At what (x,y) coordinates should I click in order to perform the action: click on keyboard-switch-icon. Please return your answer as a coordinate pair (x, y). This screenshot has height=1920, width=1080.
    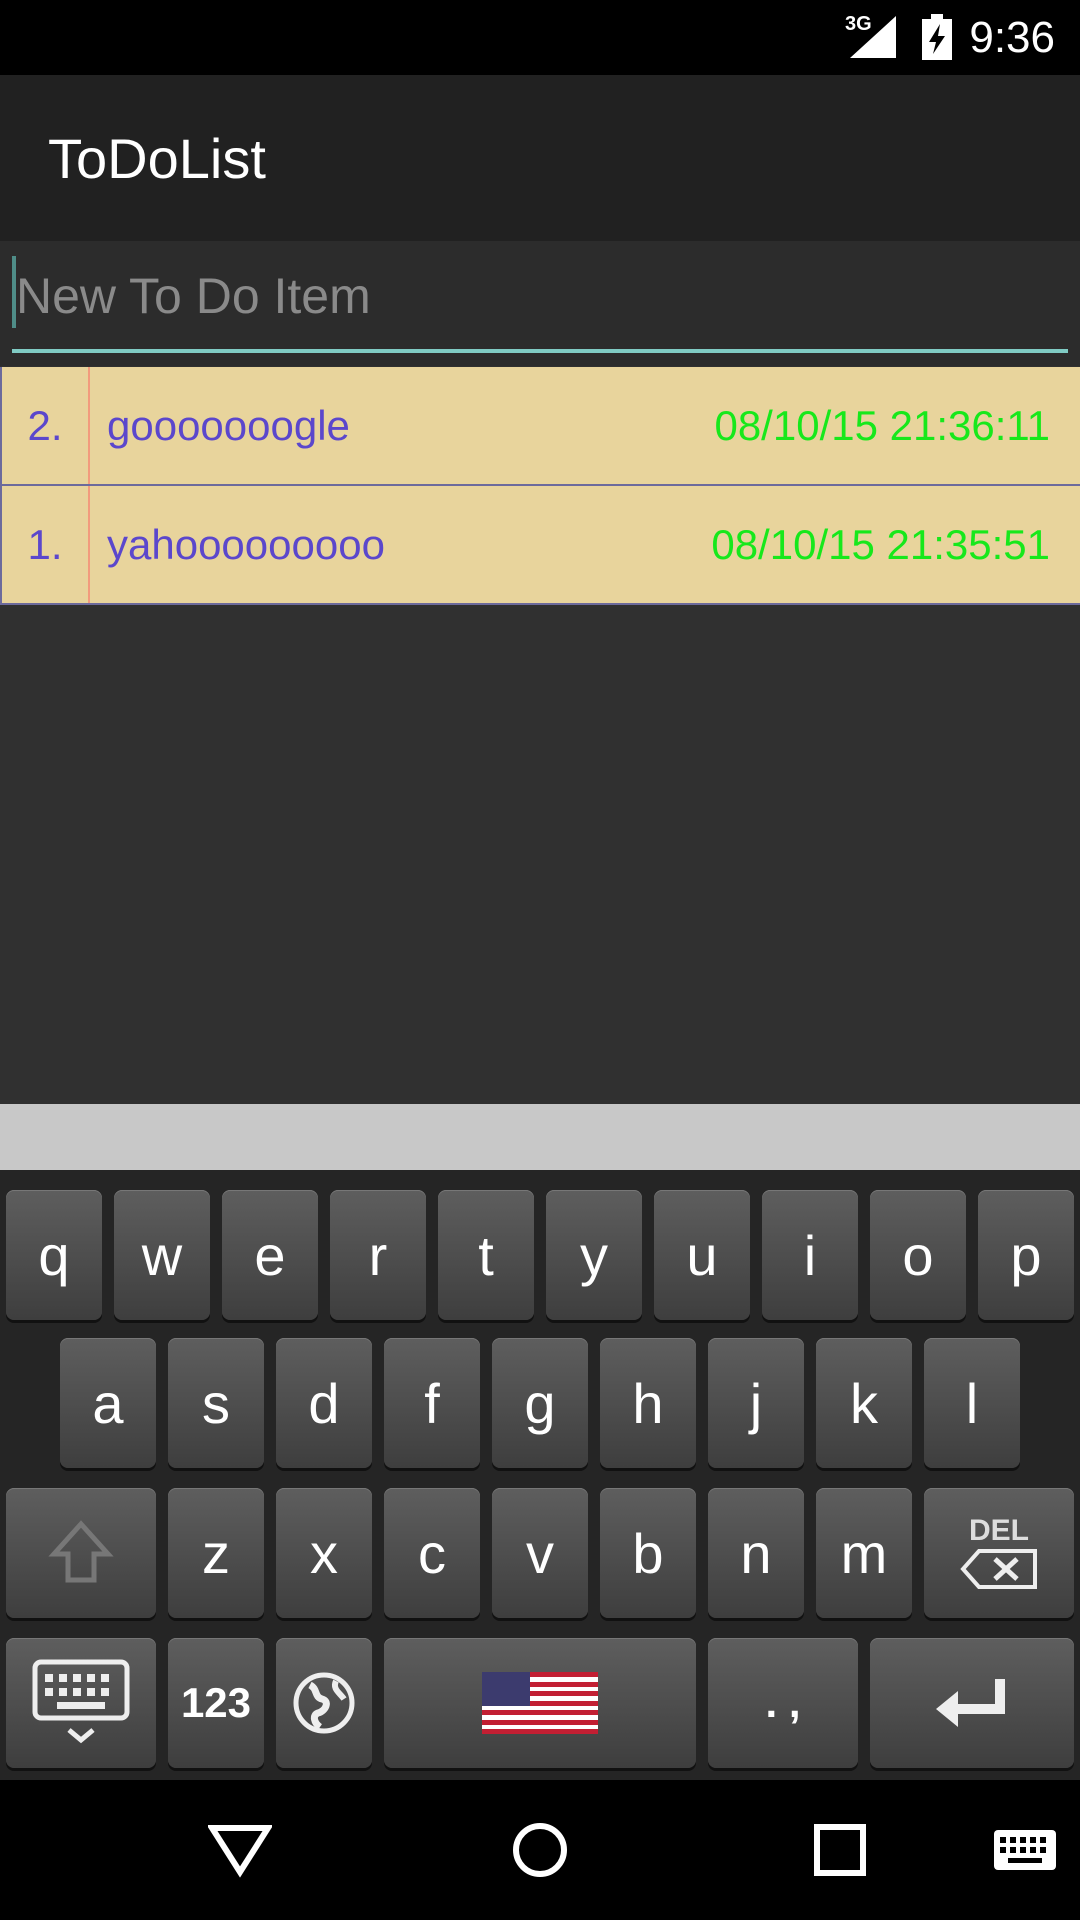
    Looking at the image, I should click on (1025, 1850).